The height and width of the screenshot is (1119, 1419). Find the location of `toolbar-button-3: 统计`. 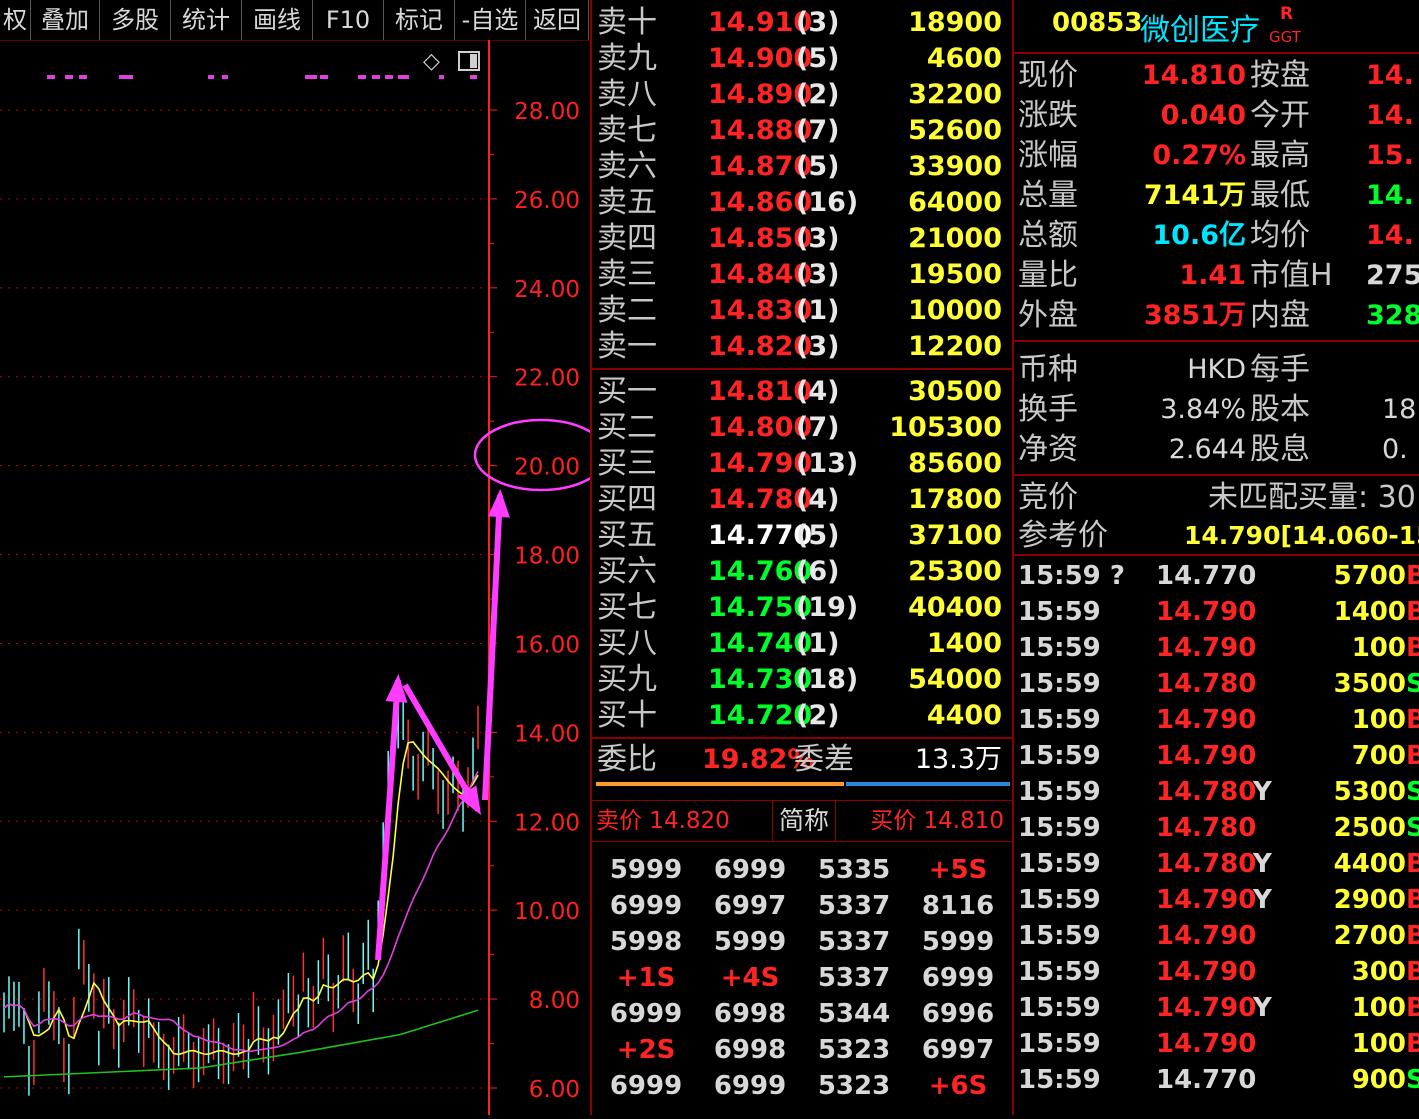

toolbar-button-3: 统计 is located at coordinates (206, 20).